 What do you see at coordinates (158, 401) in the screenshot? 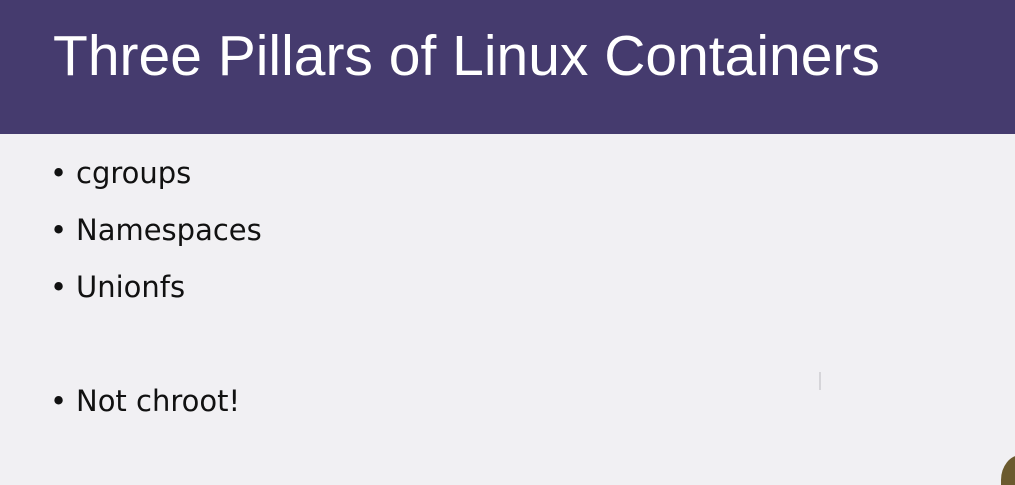
I see `bullet-text: Not chroot!` at bounding box center [158, 401].